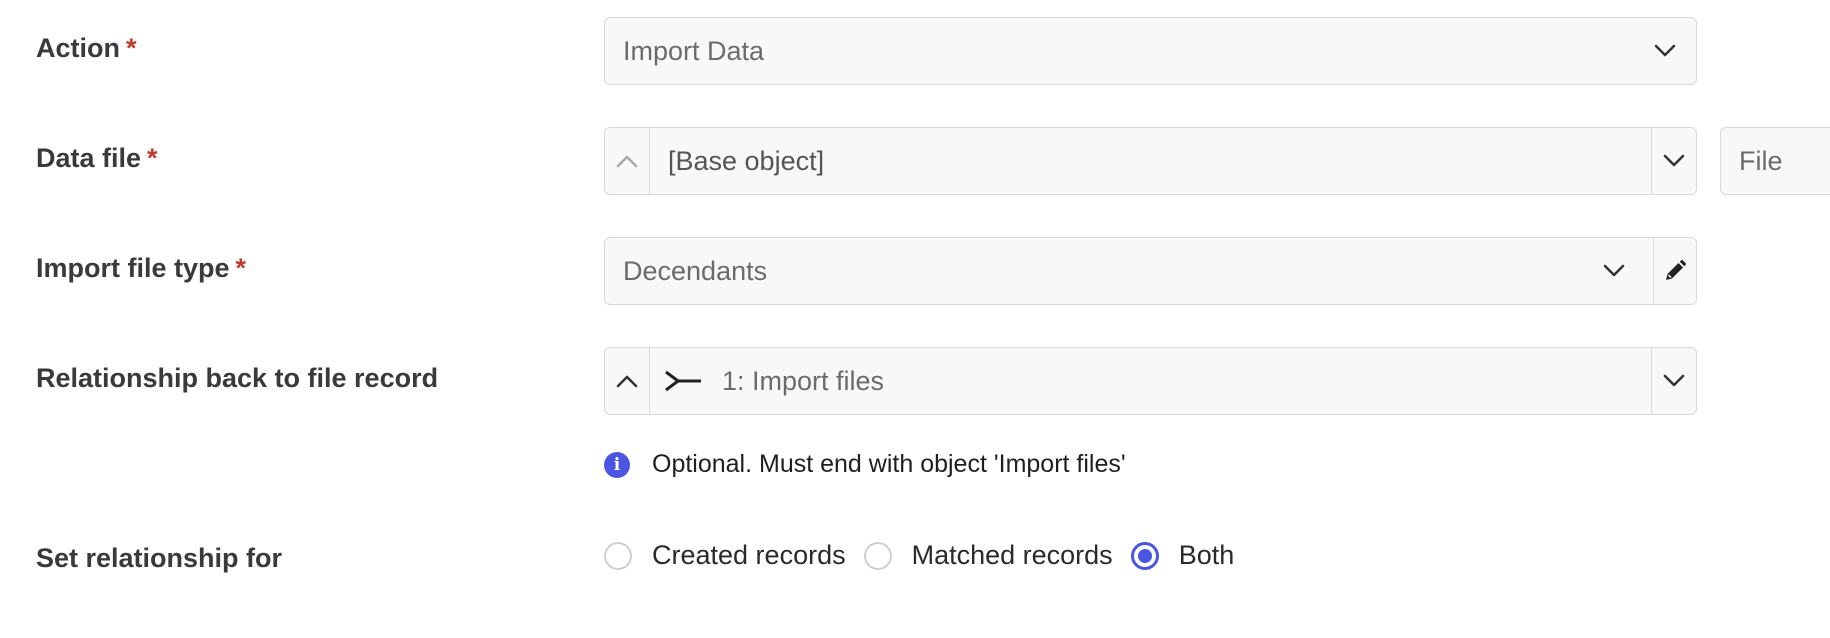  I want to click on edit-button, so click(1674, 271).